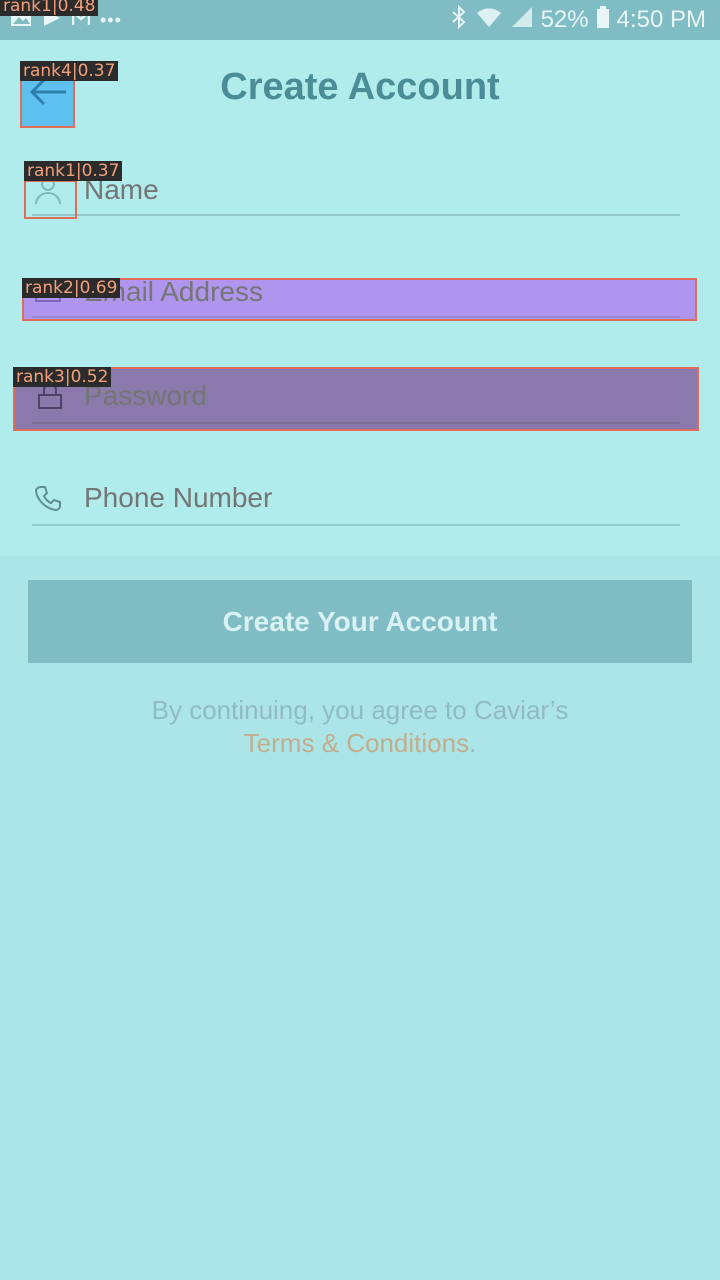 The image size is (720, 1280). Describe the element at coordinates (522, 20) in the screenshot. I see `signal-icon` at that location.